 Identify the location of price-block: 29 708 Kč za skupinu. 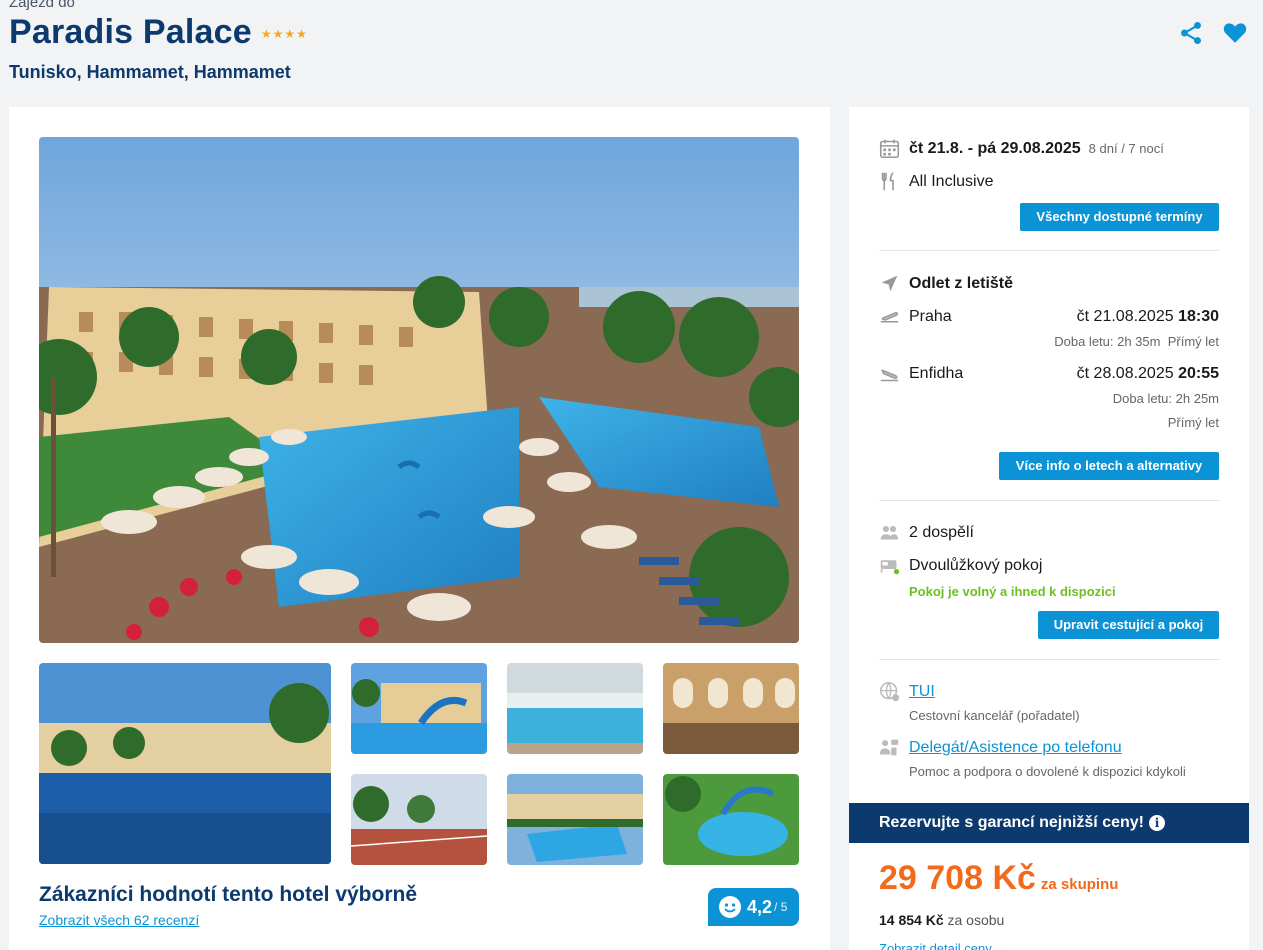
(998, 878).